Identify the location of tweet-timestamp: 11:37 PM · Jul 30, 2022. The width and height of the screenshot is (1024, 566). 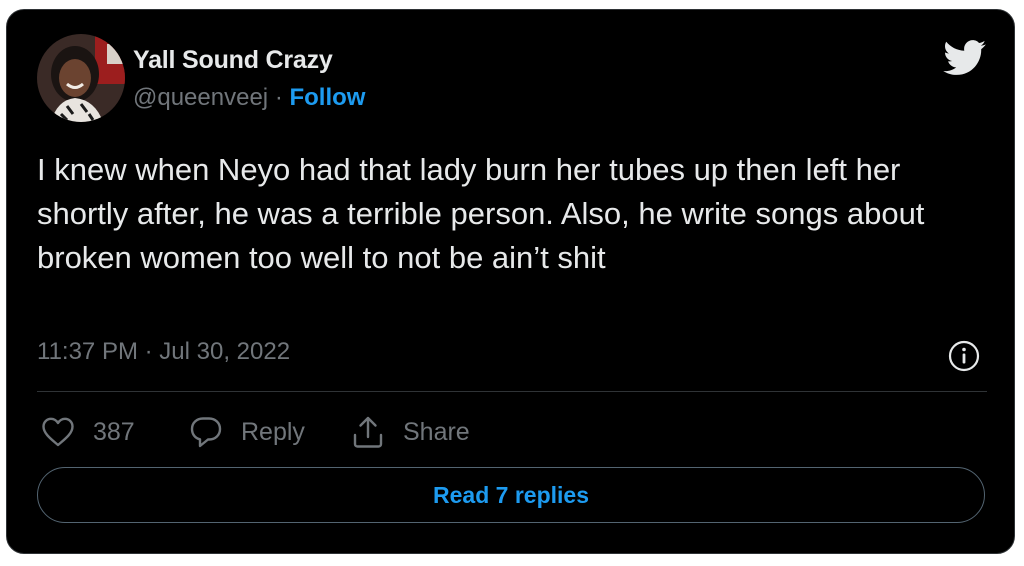
(163, 352).